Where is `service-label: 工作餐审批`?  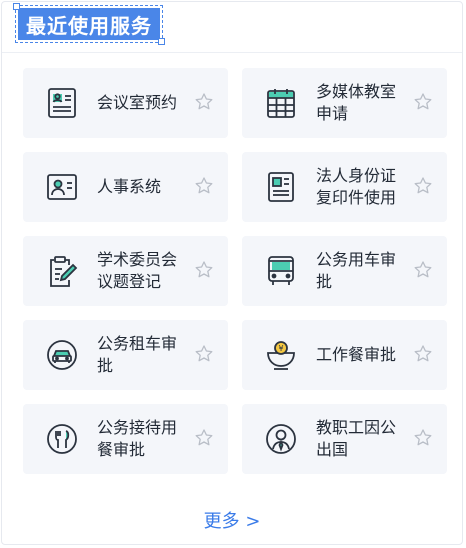 service-label: 工作餐审批 is located at coordinates (356, 354).